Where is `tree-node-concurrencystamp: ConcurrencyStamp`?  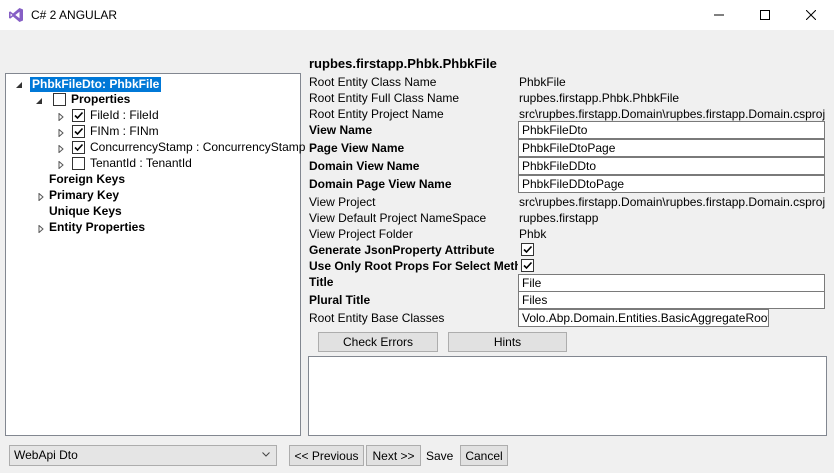 tree-node-concurrencystamp: ConcurrencyStamp is located at coordinates (197, 147).